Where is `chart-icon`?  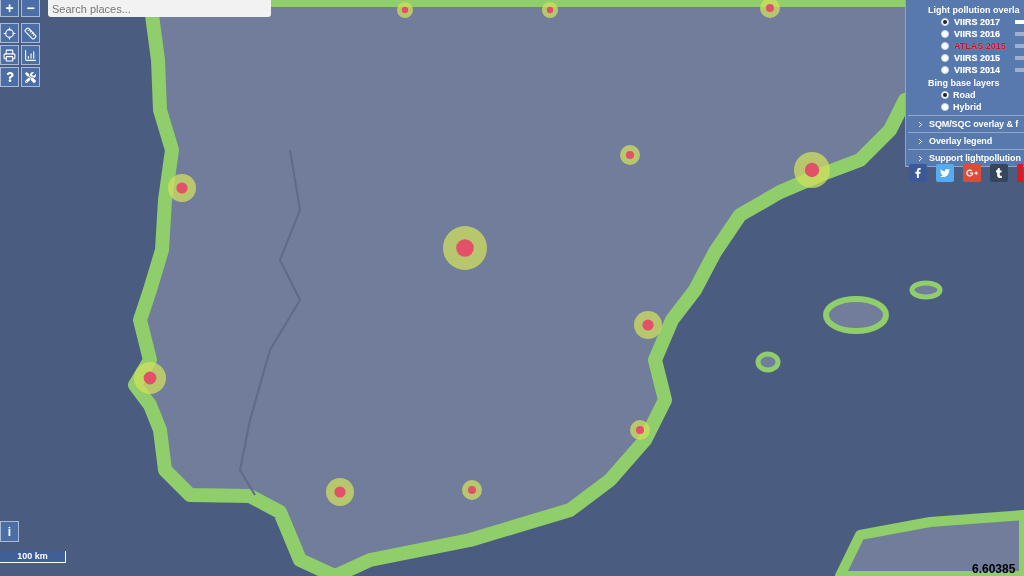 chart-icon is located at coordinates (30, 55).